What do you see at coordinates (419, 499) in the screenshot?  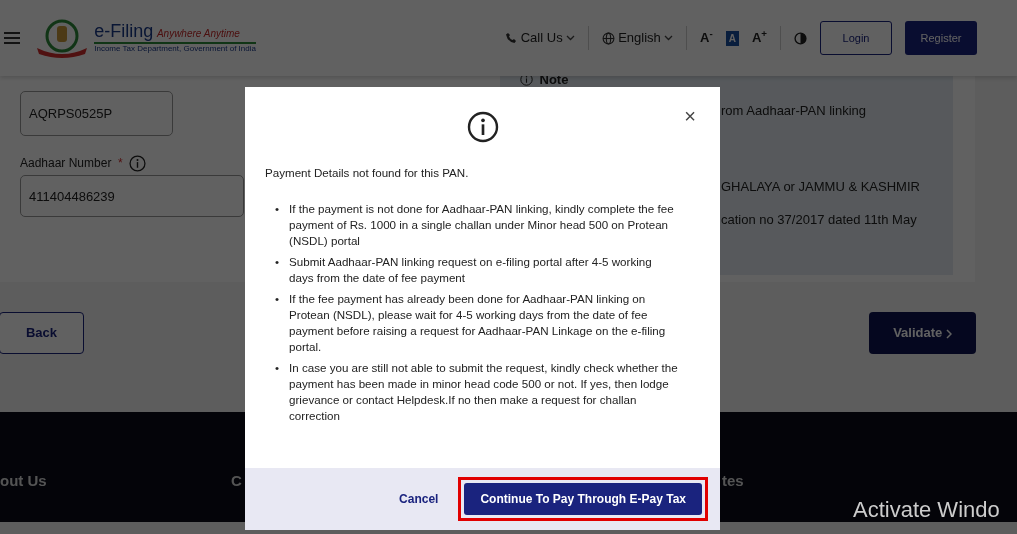 I see `cancel-button: Cancel` at bounding box center [419, 499].